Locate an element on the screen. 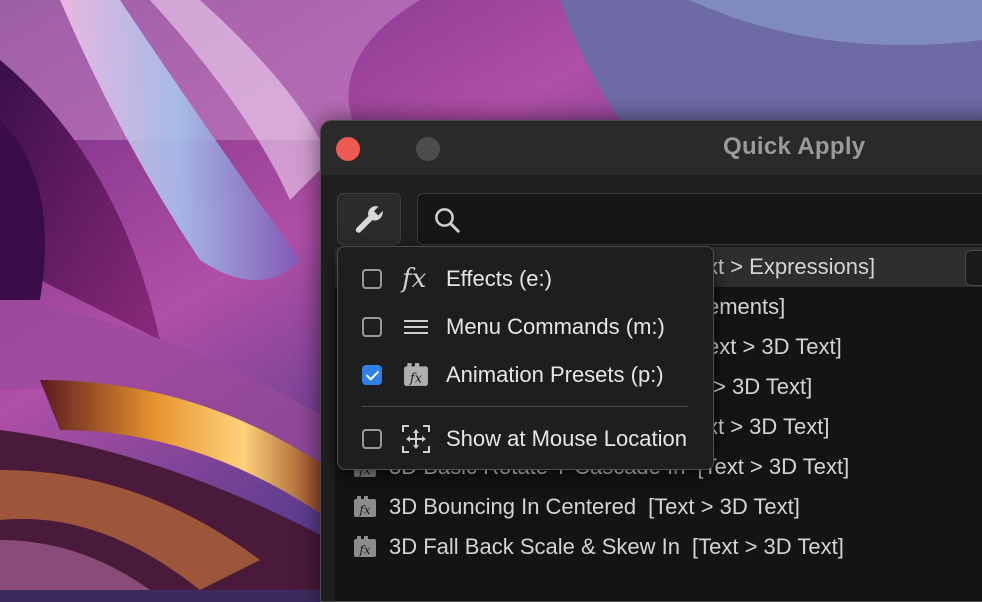 The image size is (982, 602). menu-item-effects: fx Effects (e:) is located at coordinates (525, 279).